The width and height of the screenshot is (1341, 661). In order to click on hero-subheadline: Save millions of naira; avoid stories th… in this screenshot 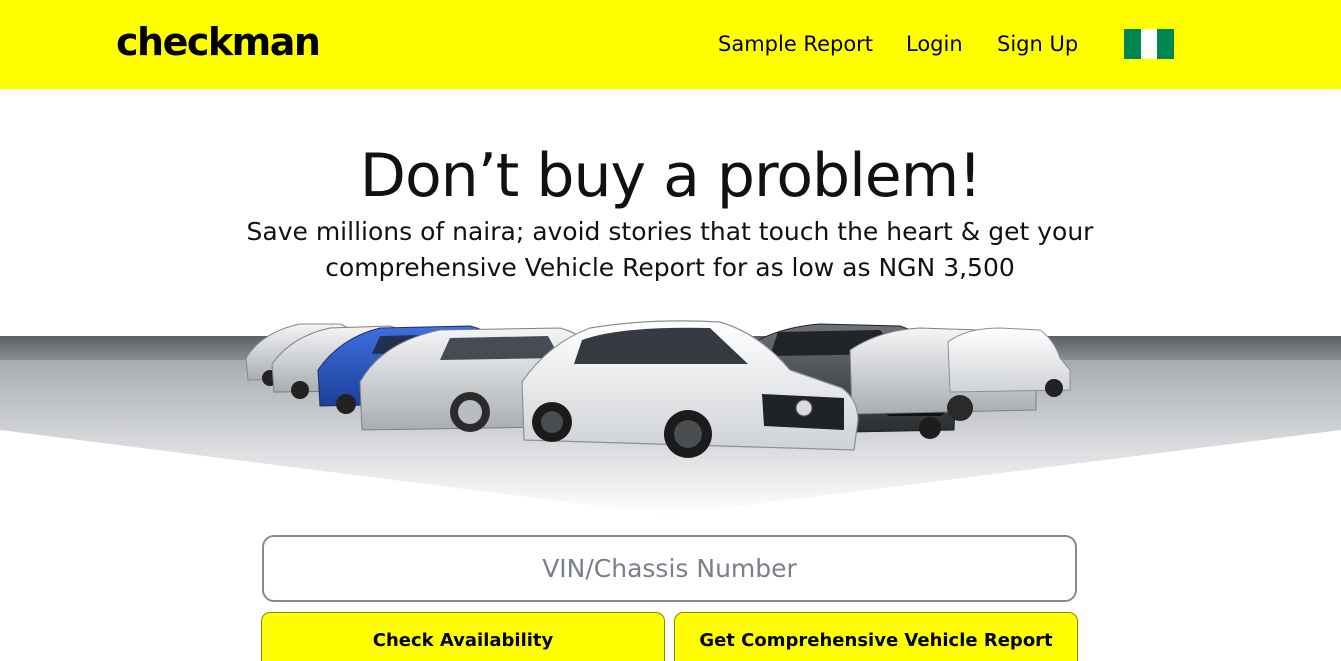, I will do `click(670, 249)`.